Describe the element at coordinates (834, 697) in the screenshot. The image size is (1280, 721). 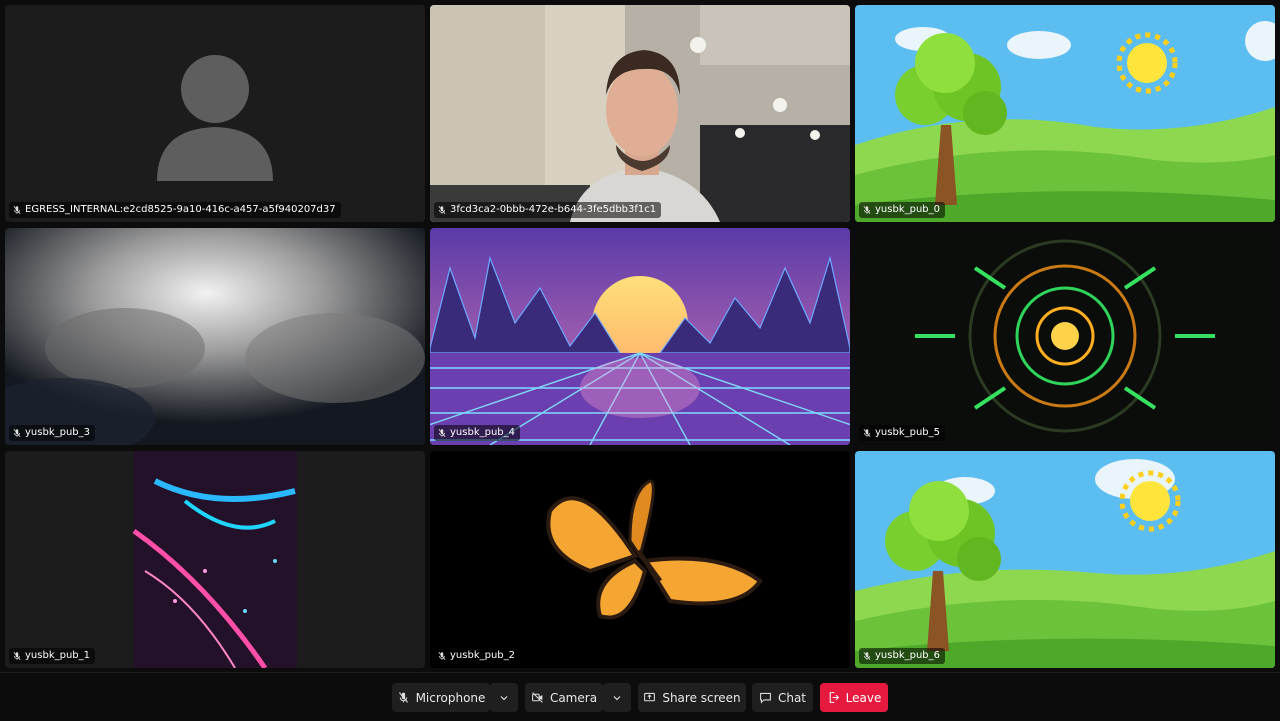
I see `leave-icon` at that location.